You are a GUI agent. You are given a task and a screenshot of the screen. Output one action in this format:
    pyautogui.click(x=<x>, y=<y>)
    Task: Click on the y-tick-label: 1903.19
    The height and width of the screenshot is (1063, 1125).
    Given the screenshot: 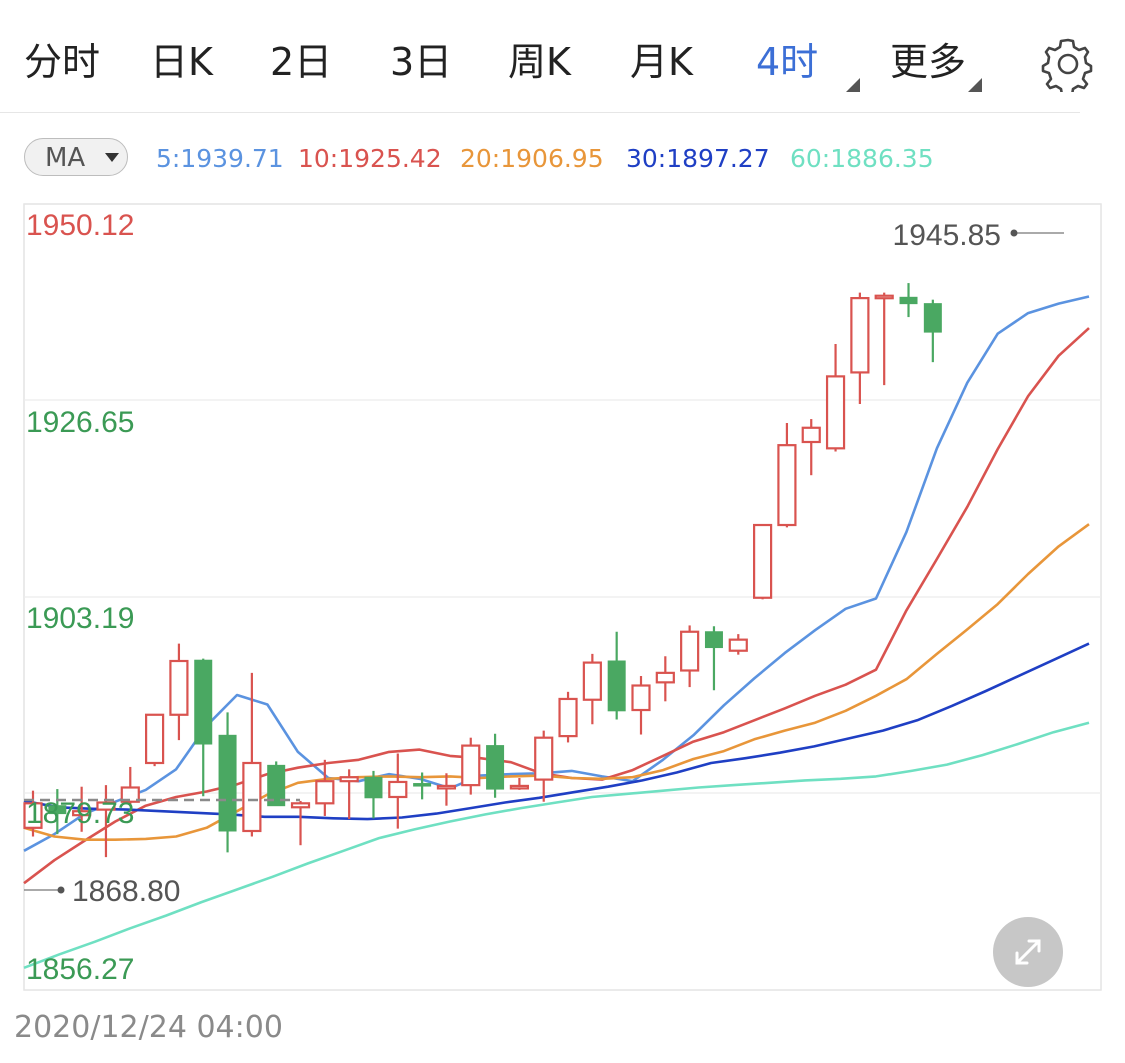 What is the action you would take?
    pyautogui.click(x=80, y=618)
    